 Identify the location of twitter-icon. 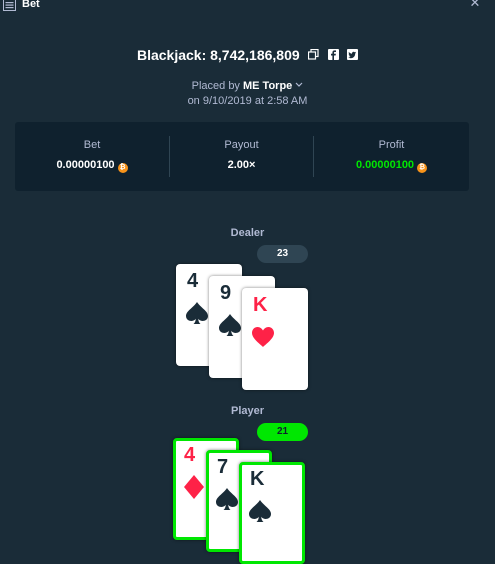
(353, 55).